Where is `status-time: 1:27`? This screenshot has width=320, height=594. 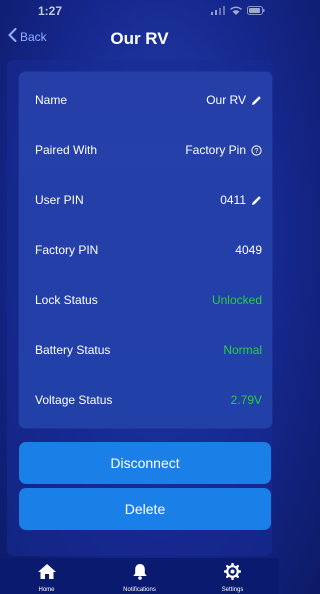 status-time: 1:27 is located at coordinates (50, 11).